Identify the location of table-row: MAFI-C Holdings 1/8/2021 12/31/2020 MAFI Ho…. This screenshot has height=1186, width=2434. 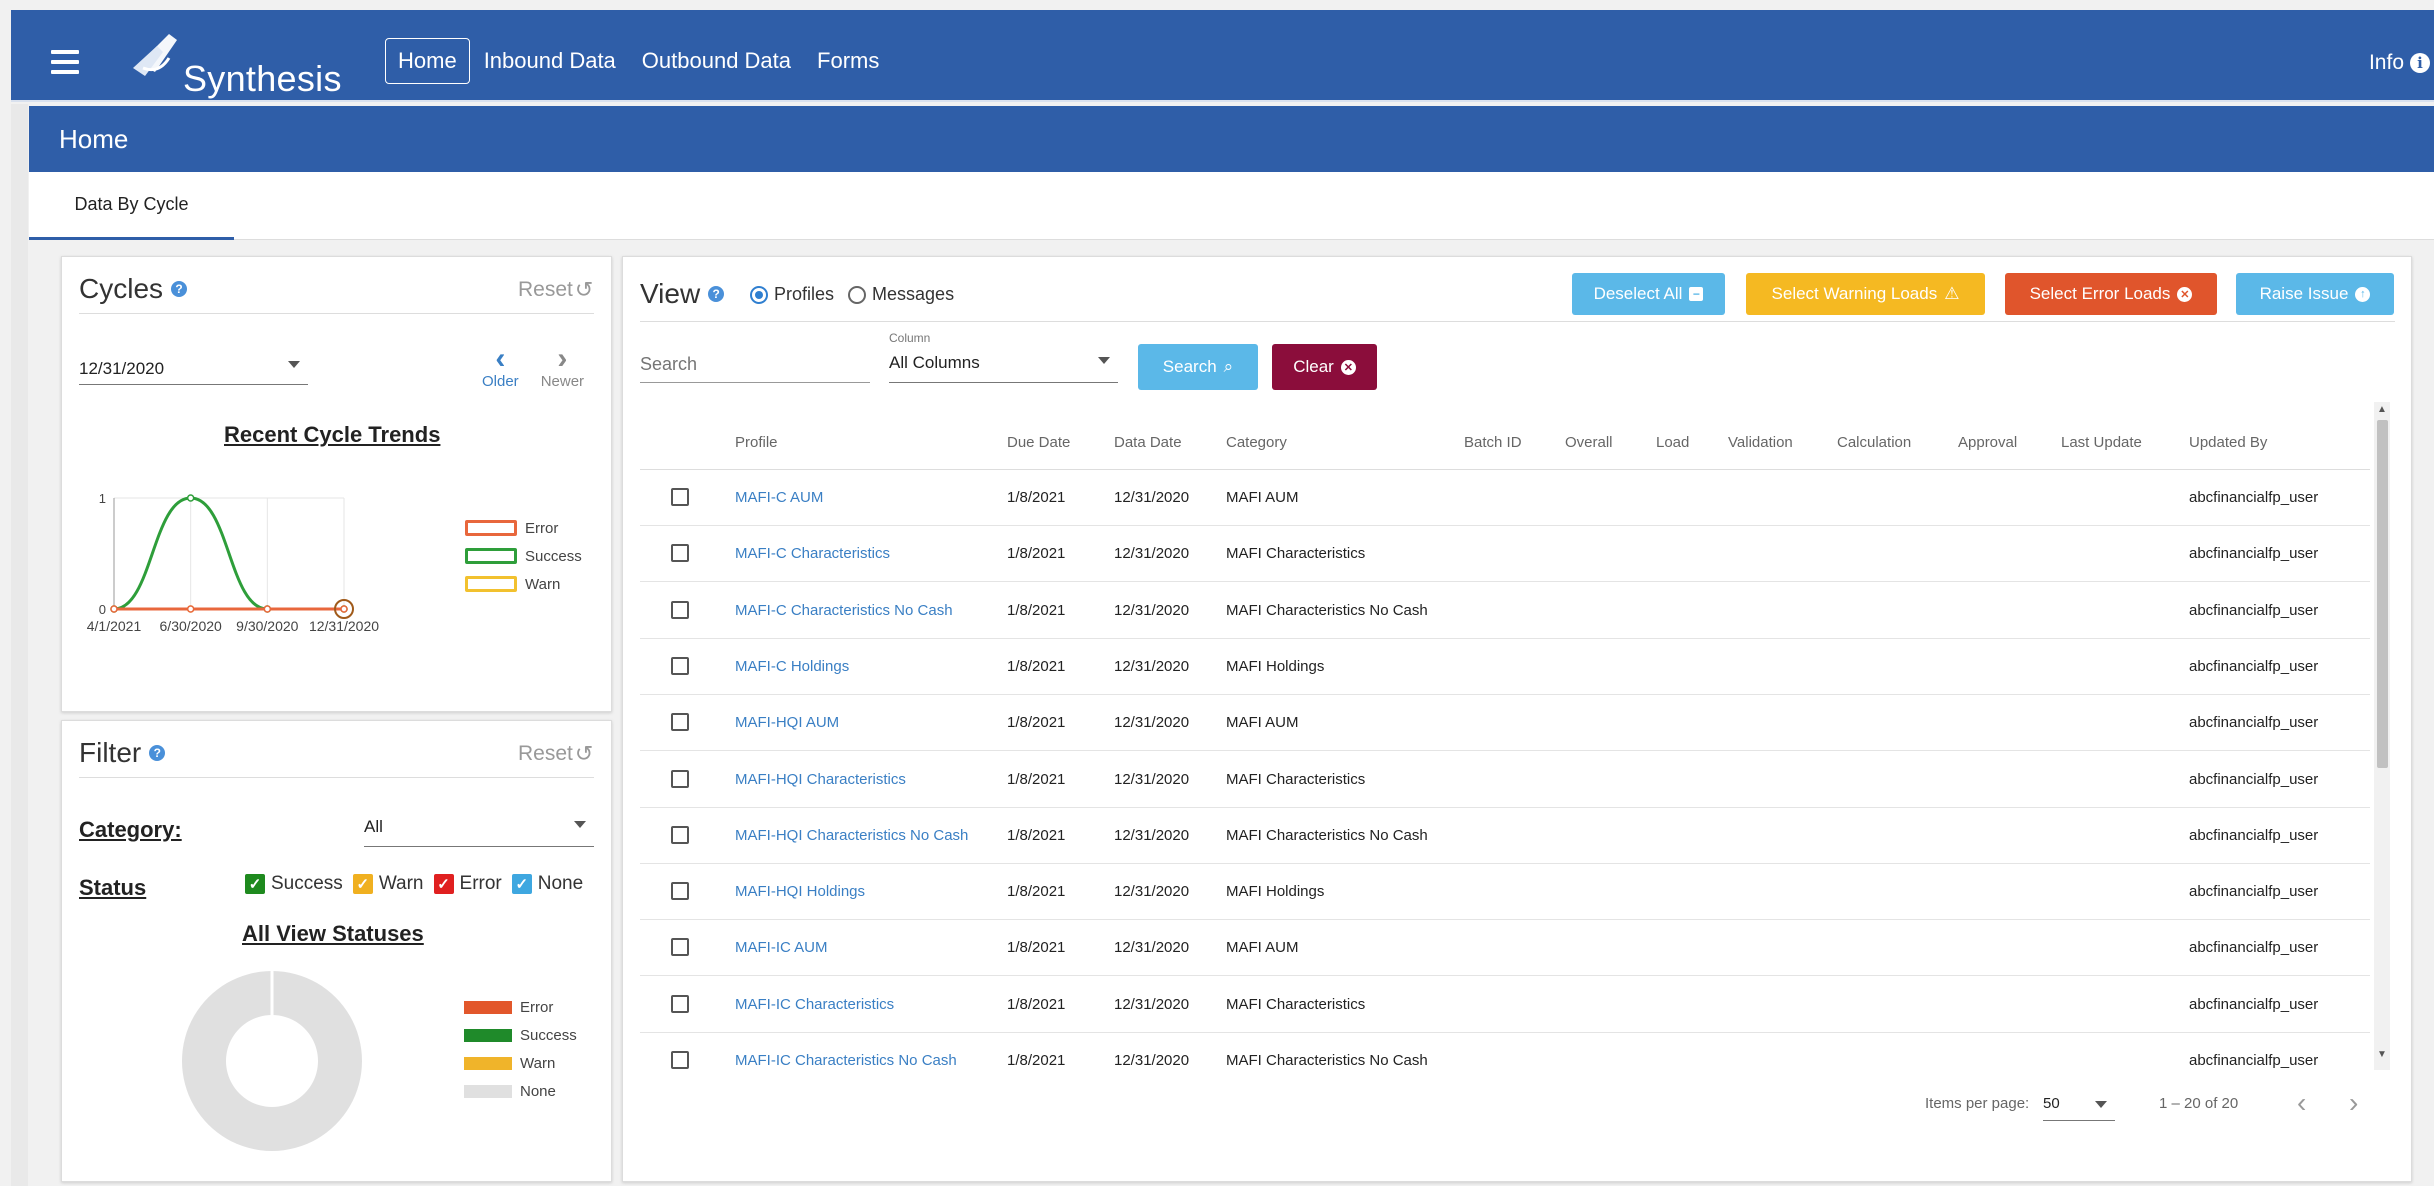
(1505, 667).